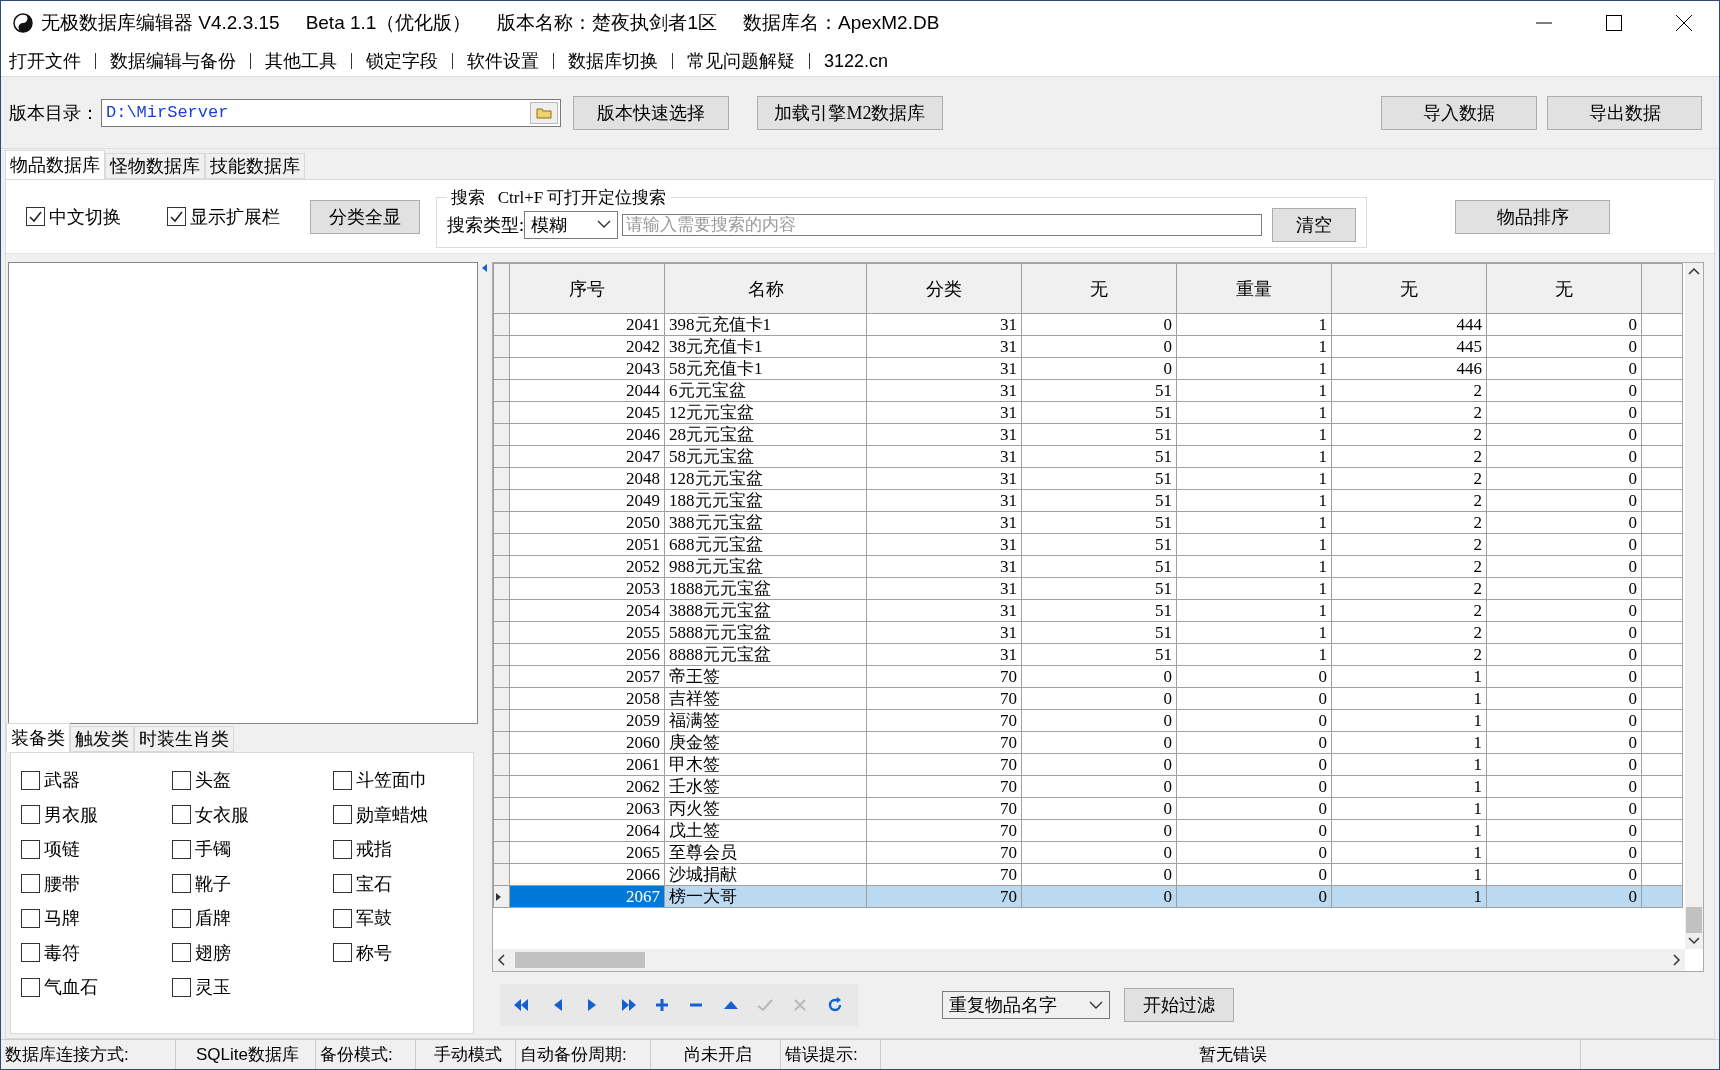 This screenshot has width=1720, height=1070. I want to click on checkbox: 毒符, so click(96, 952).